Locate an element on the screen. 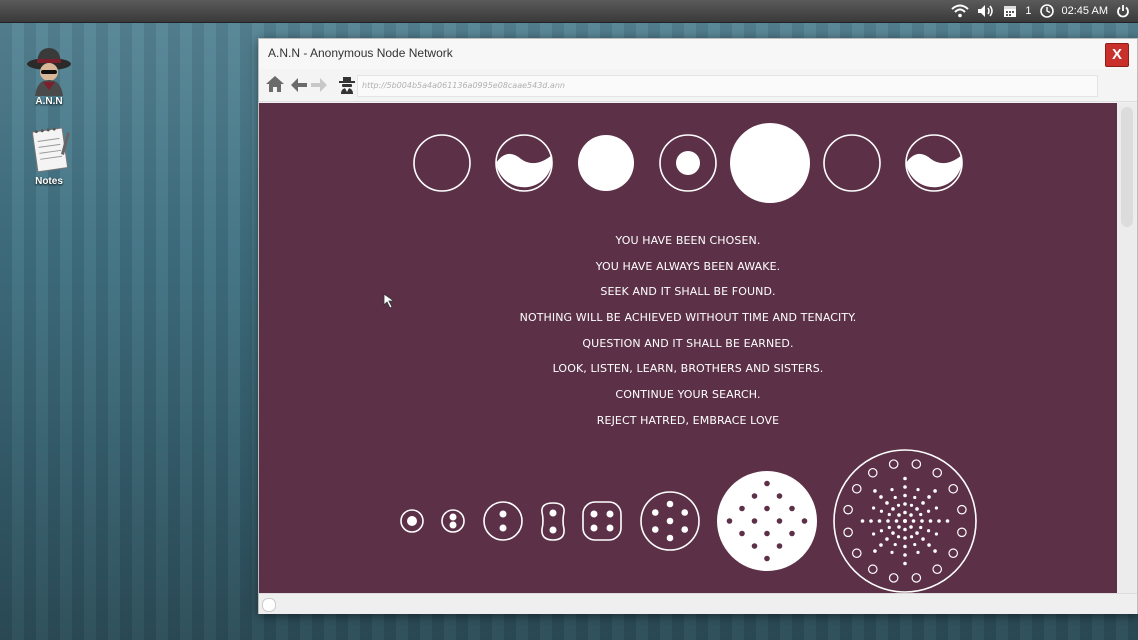  desktop-icon-notes: Notes is located at coordinates (49, 155).